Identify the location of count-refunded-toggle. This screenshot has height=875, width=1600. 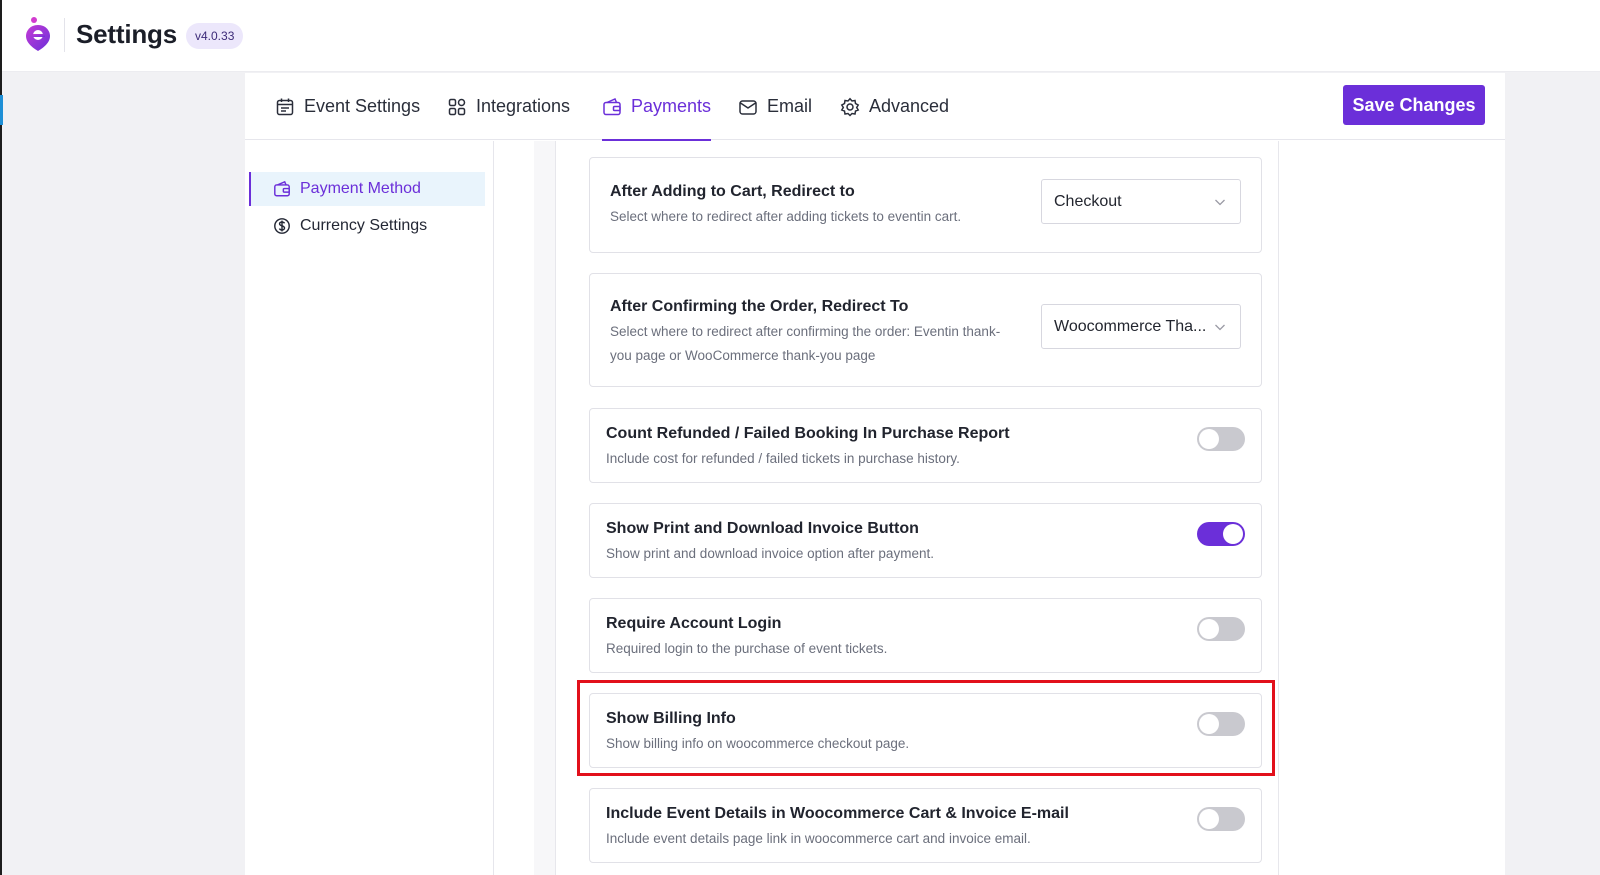
(1221, 439).